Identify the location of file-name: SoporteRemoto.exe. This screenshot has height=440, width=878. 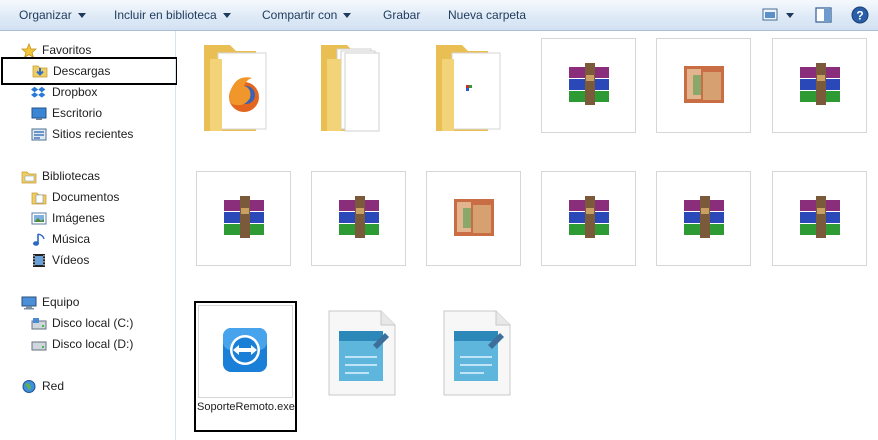
(246, 407).